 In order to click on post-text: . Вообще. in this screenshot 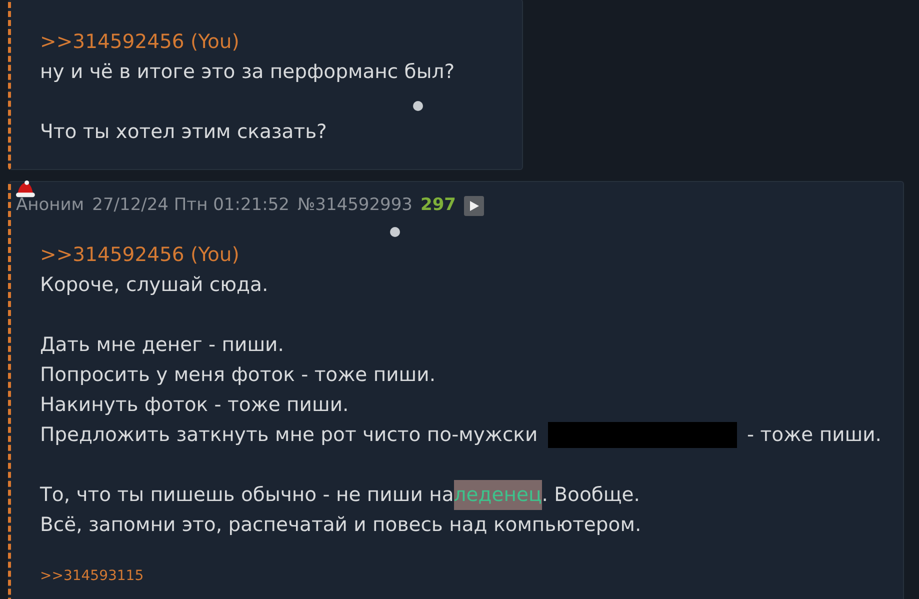, I will do `click(591, 495)`.